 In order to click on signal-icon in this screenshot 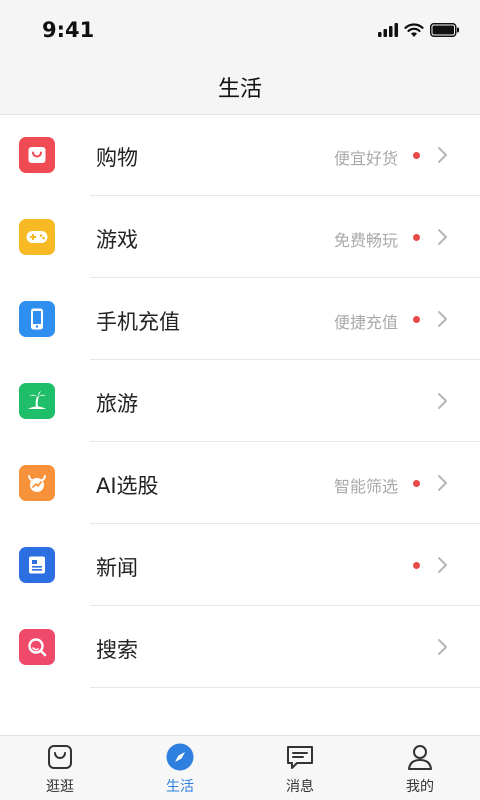, I will do `click(388, 30)`.